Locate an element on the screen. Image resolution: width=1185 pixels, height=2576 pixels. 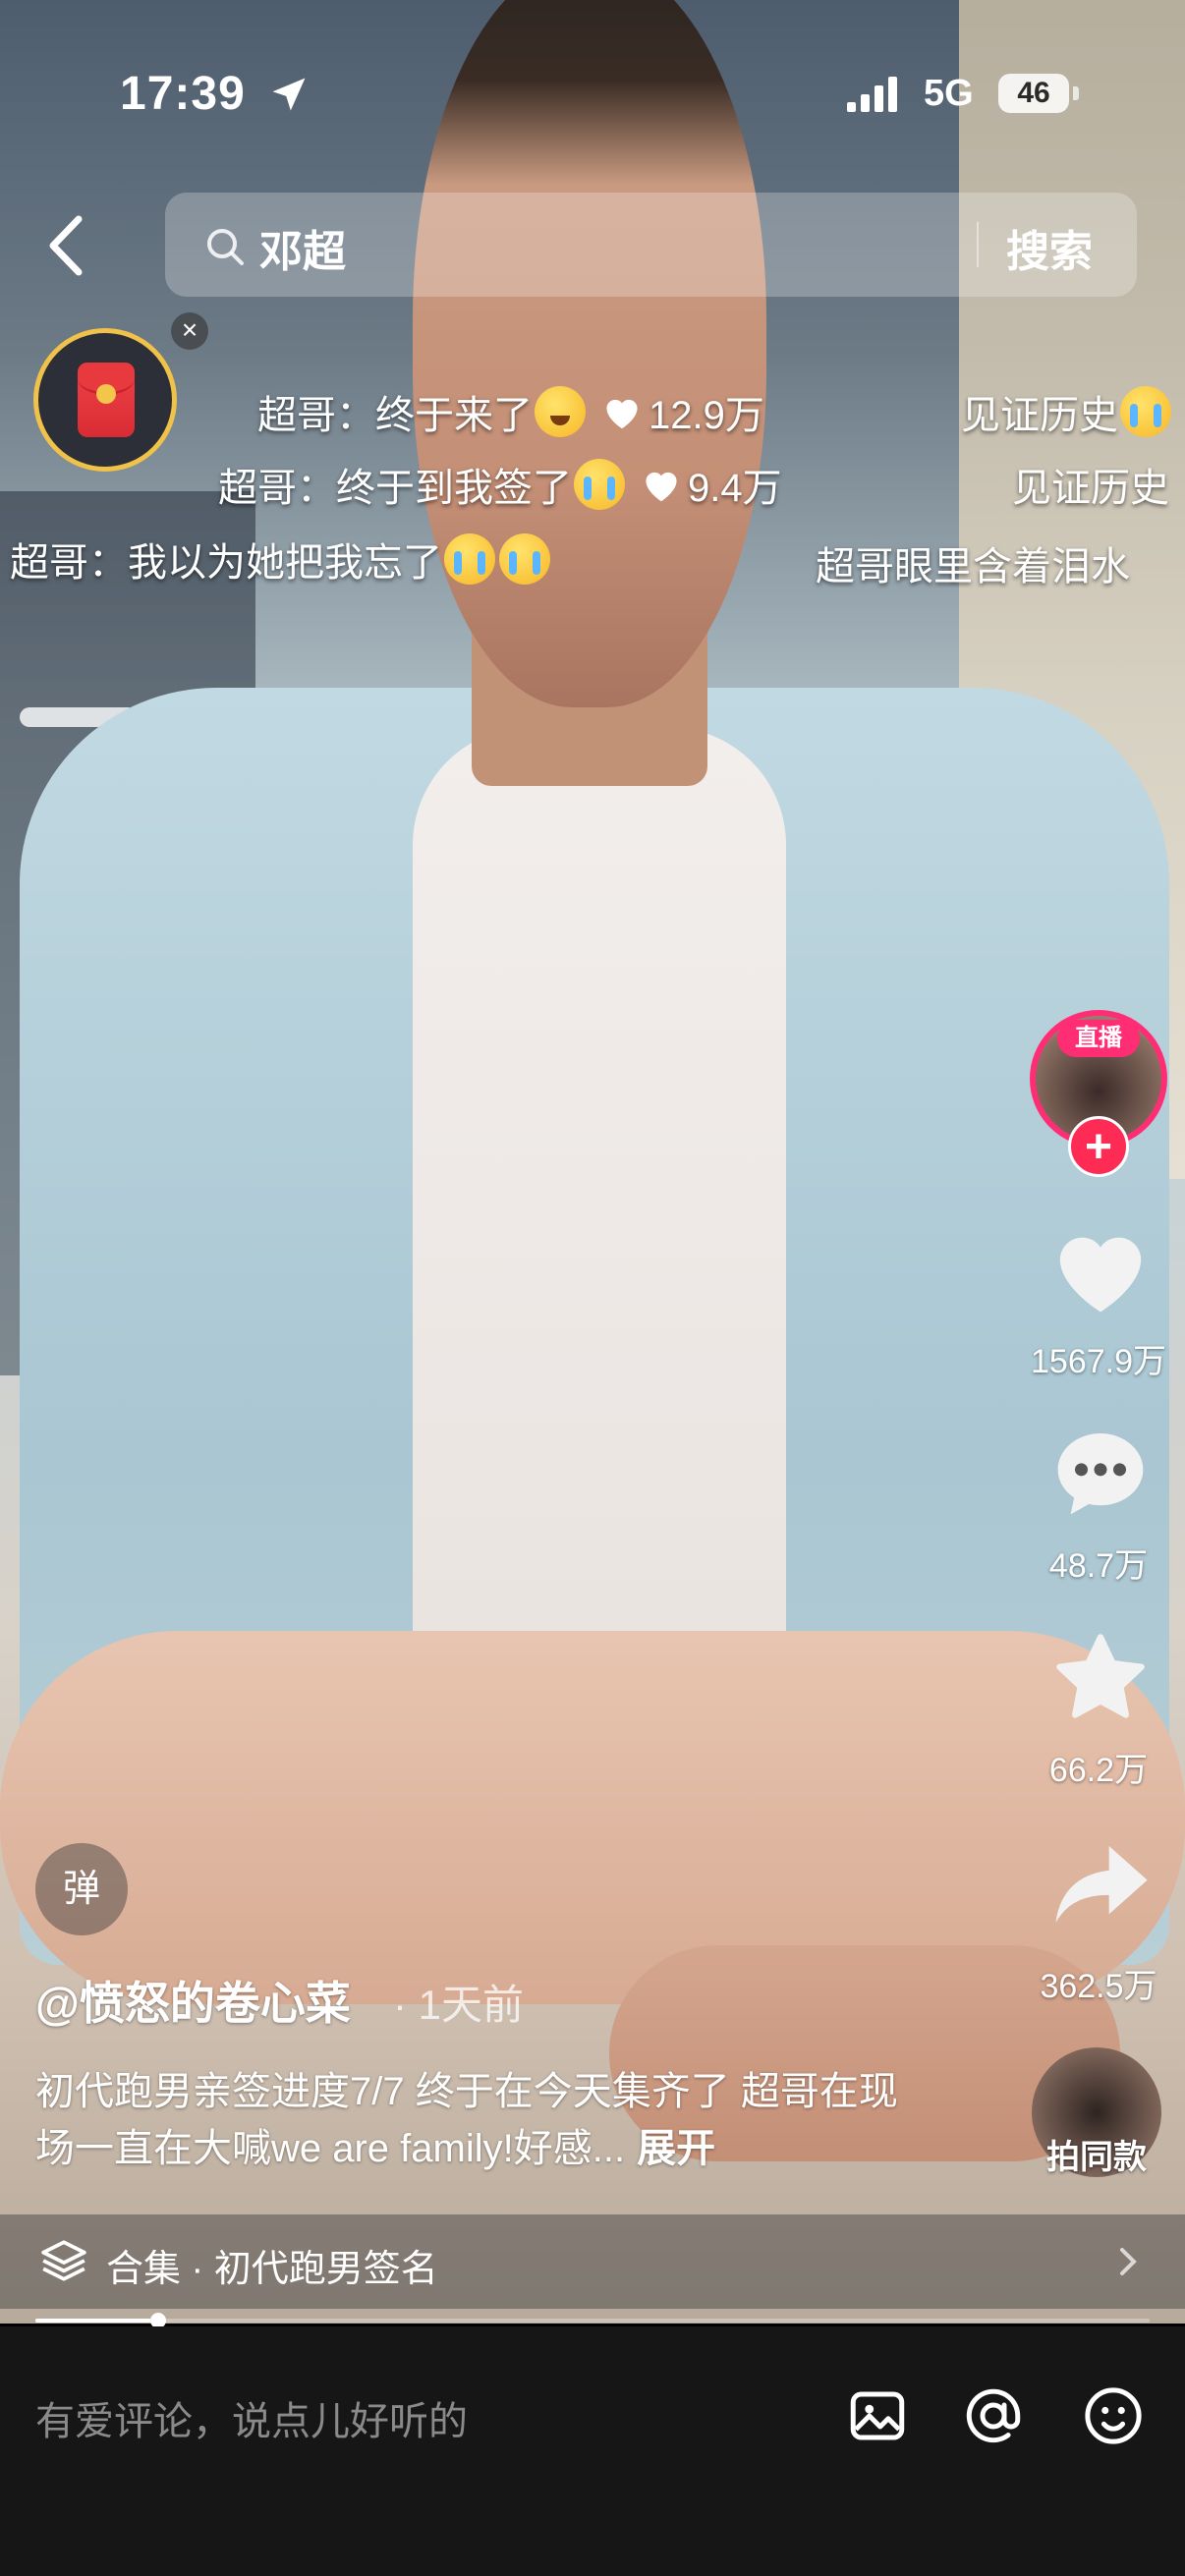
comment-input: 有爱评论，说点儿好听的 is located at coordinates (252, 2417).